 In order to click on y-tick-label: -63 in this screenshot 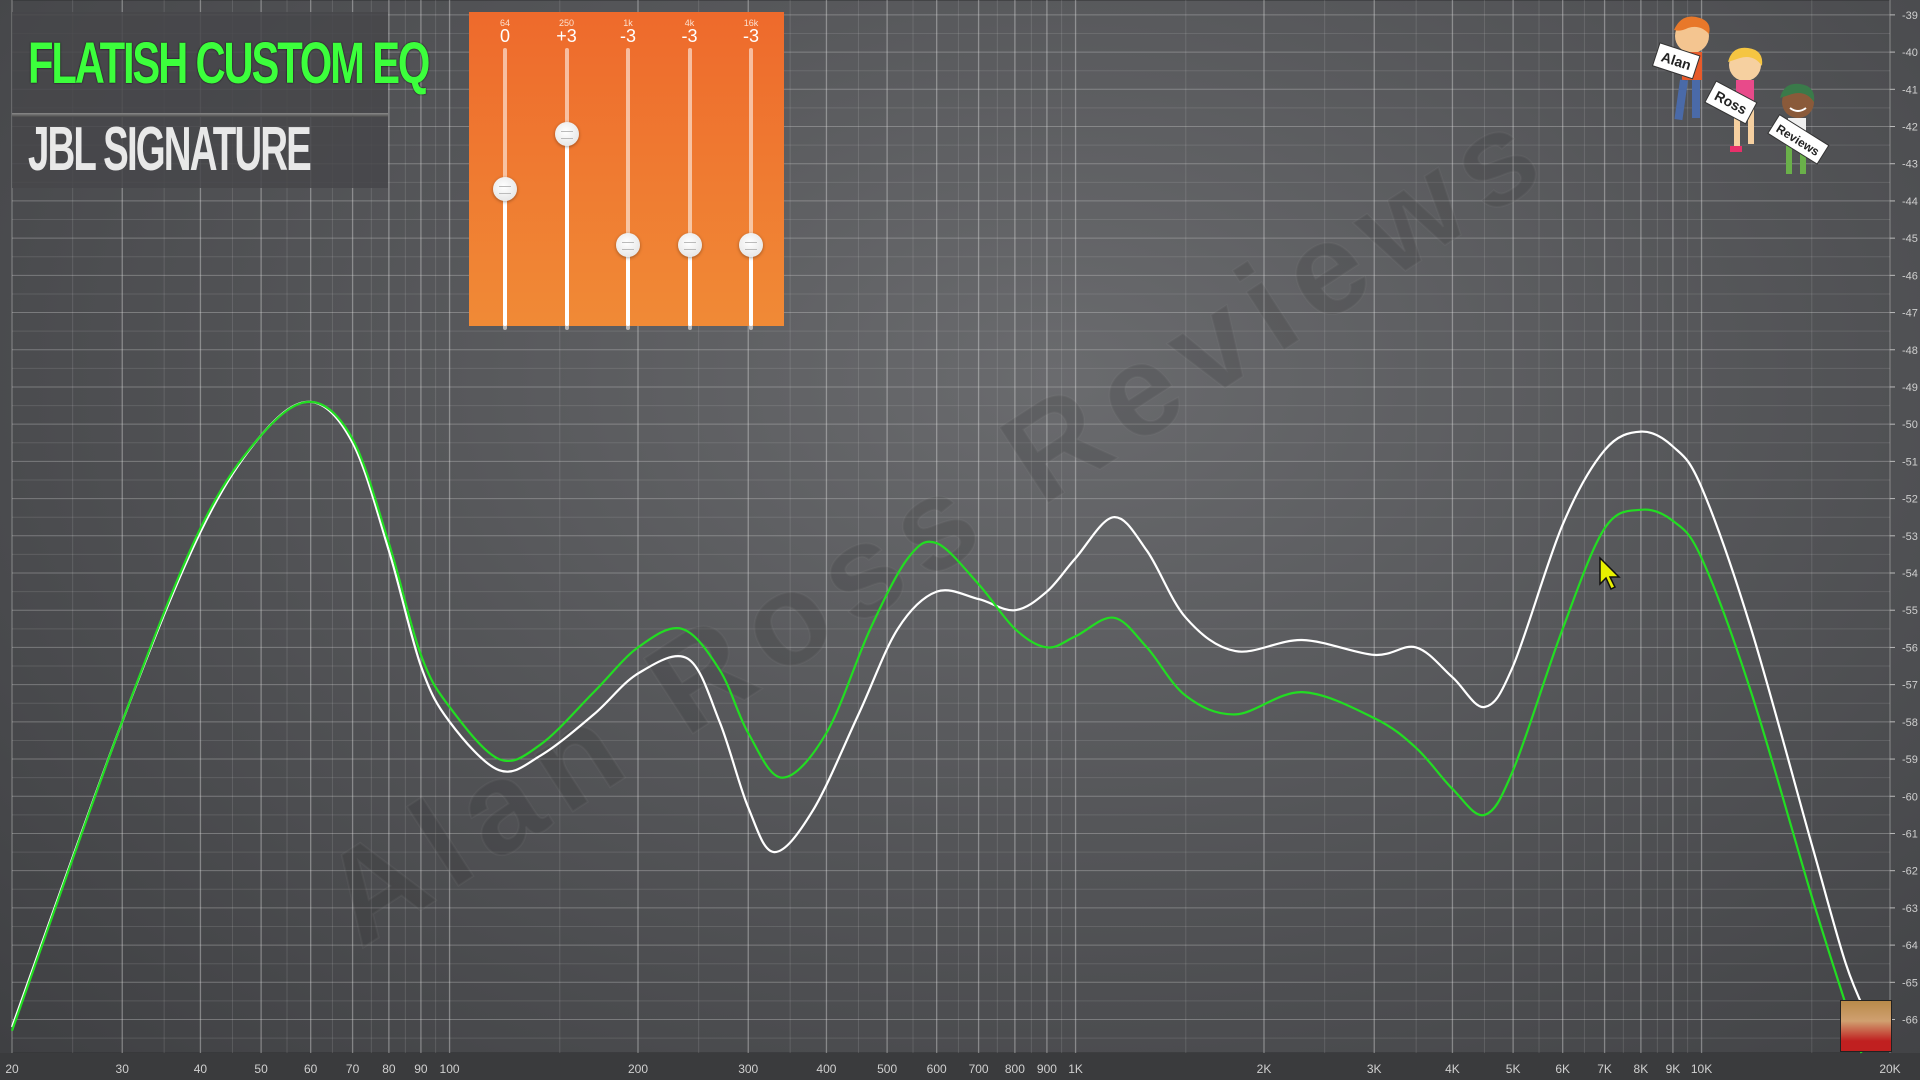, I will do `click(1910, 909)`.